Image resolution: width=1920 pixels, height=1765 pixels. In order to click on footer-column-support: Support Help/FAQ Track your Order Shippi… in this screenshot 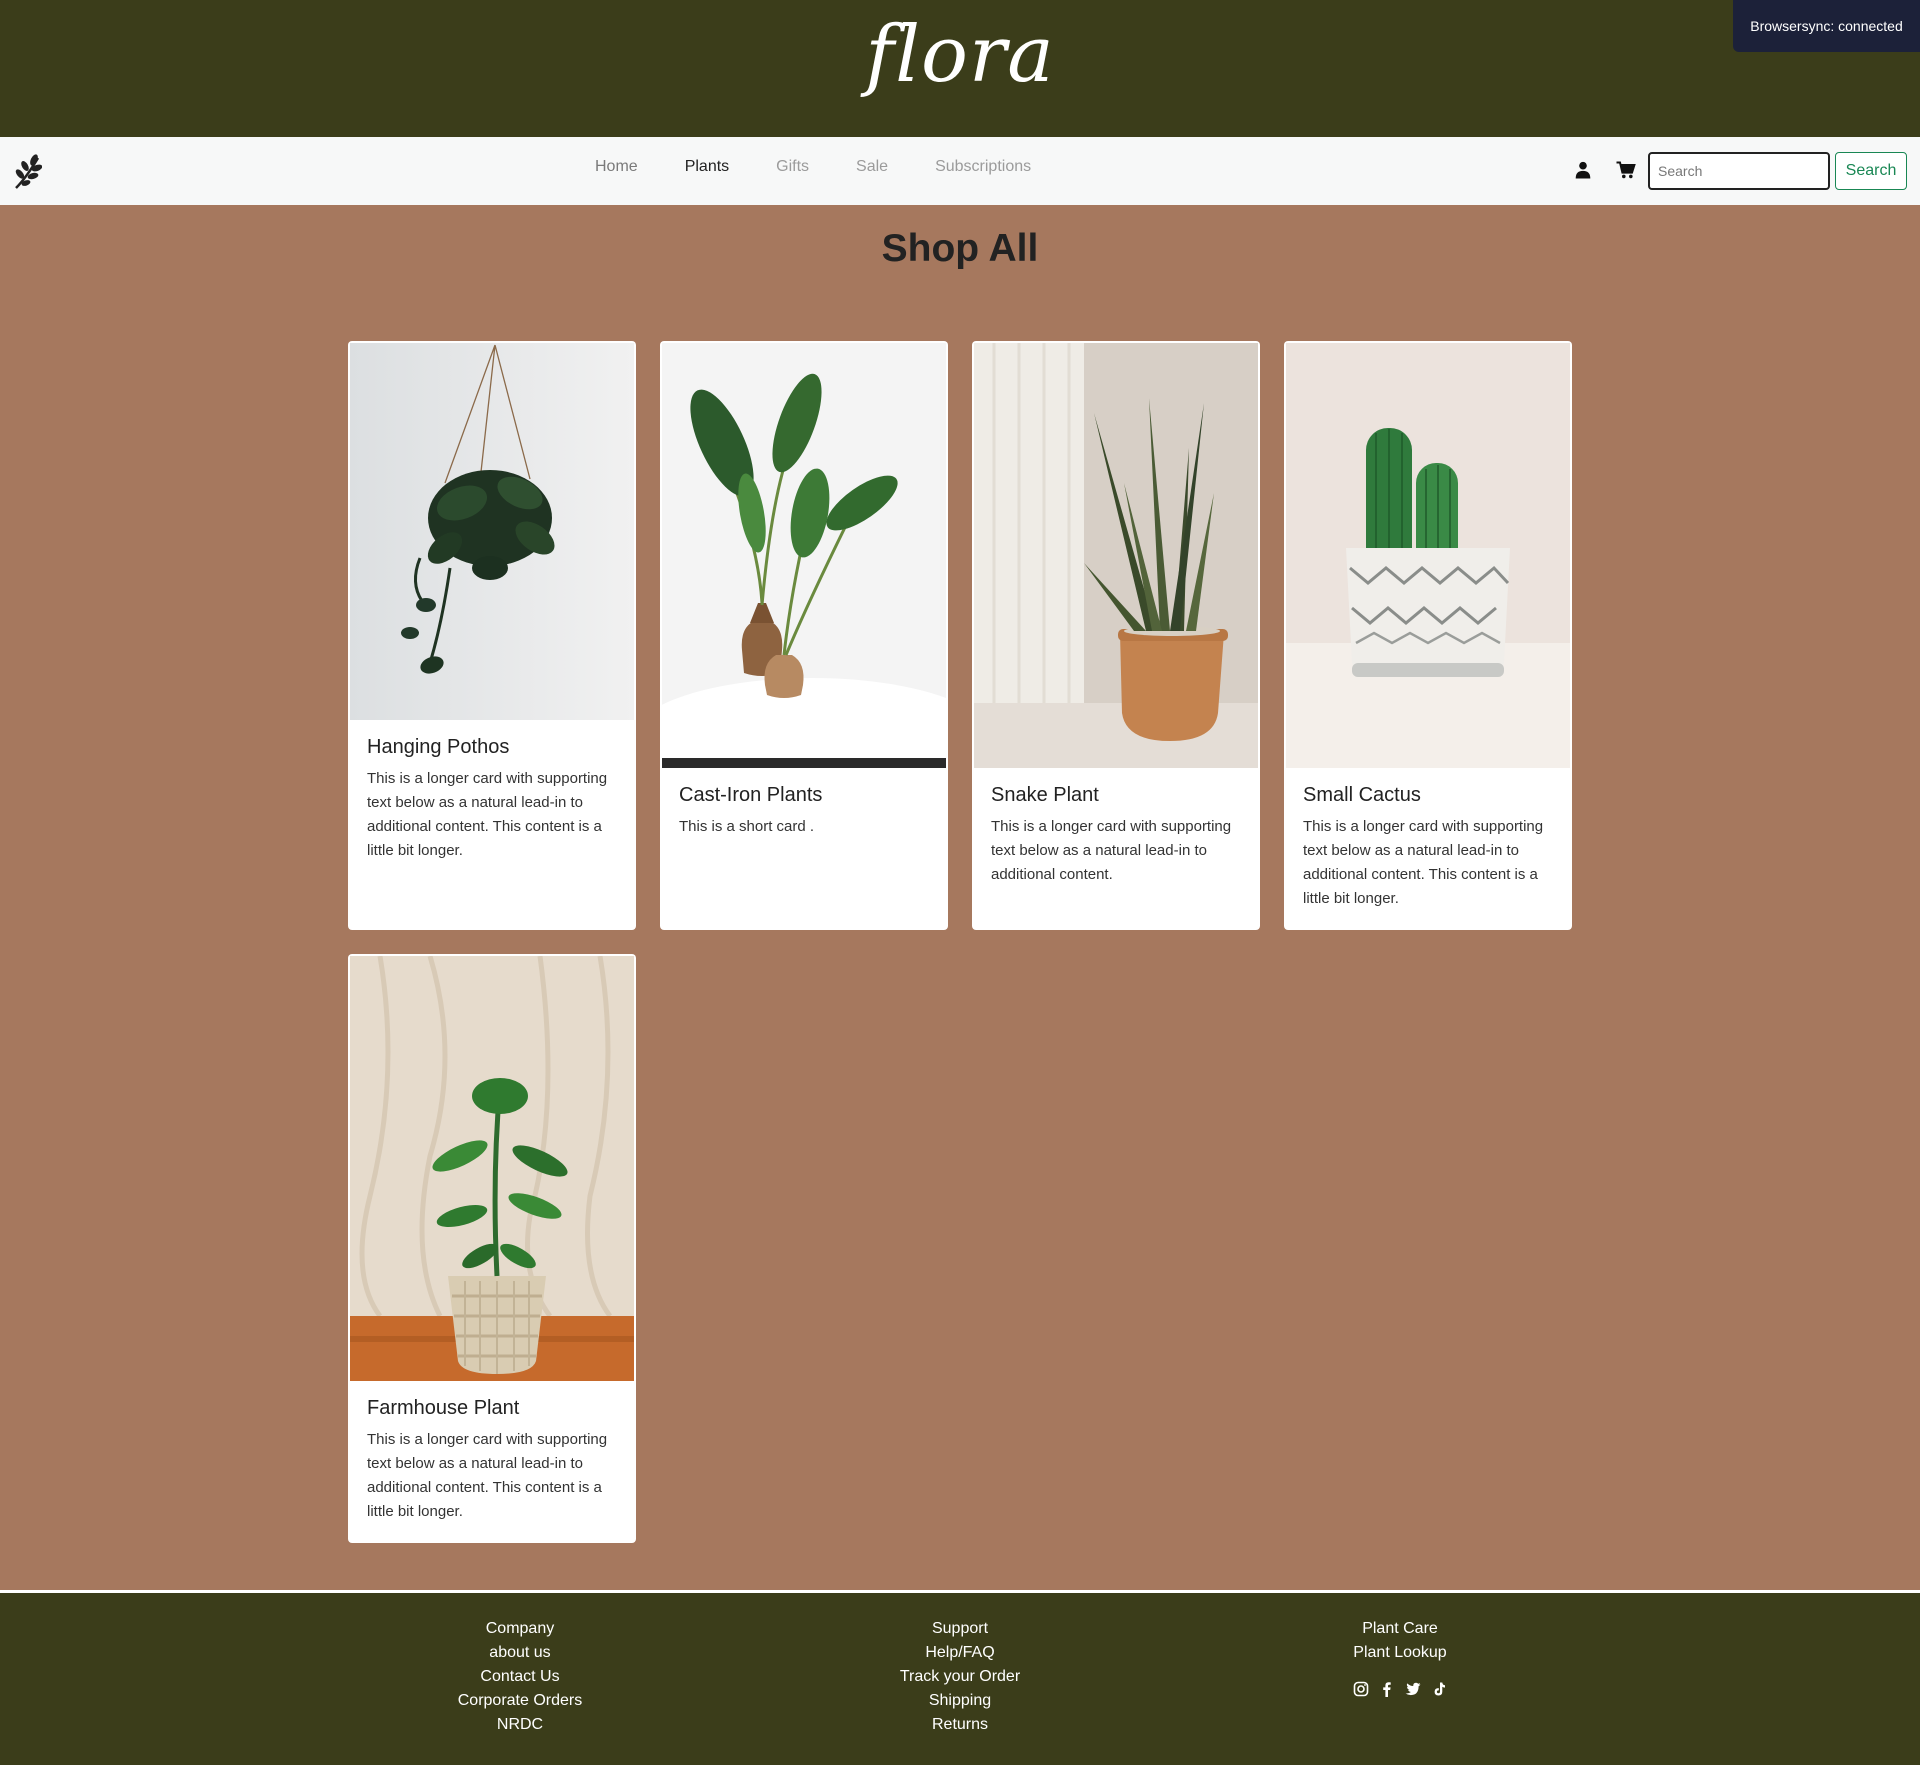, I will do `click(960, 1677)`.